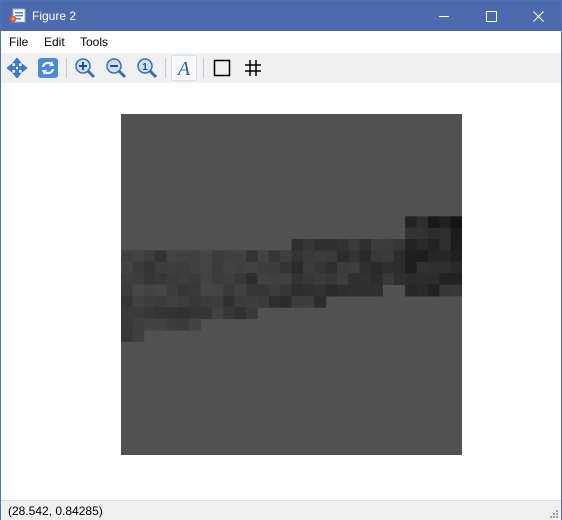 The width and height of the screenshot is (562, 520). What do you see at coordinates (553, 513) in the screenshot?
I see `resize-grip-icon` at bounding box center [553, 513].